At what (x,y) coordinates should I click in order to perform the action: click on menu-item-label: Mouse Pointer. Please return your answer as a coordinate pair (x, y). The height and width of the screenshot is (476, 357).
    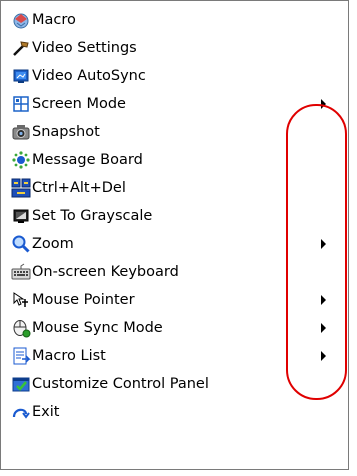
    Looking at the image, I should click on (83, 300).